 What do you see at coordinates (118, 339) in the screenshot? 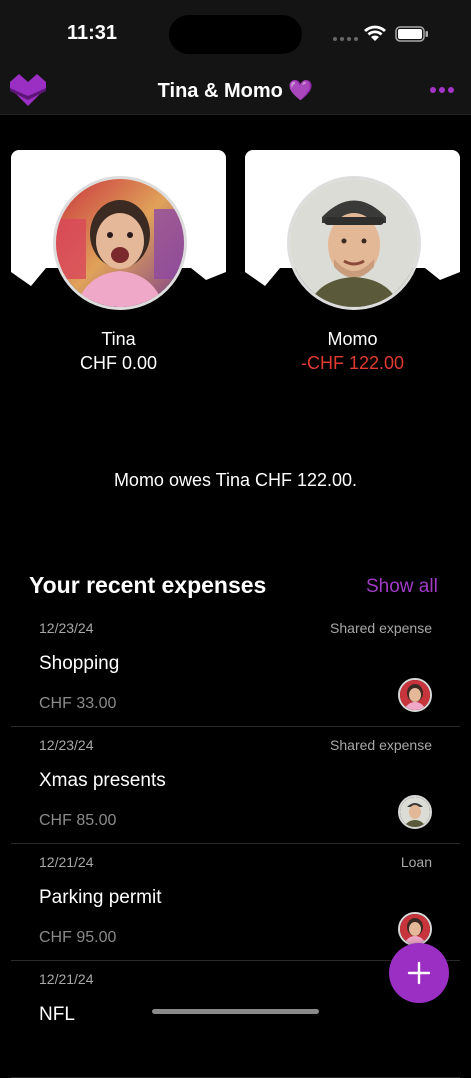
I see `person-name: Tina` at bounding box center [118, 339].